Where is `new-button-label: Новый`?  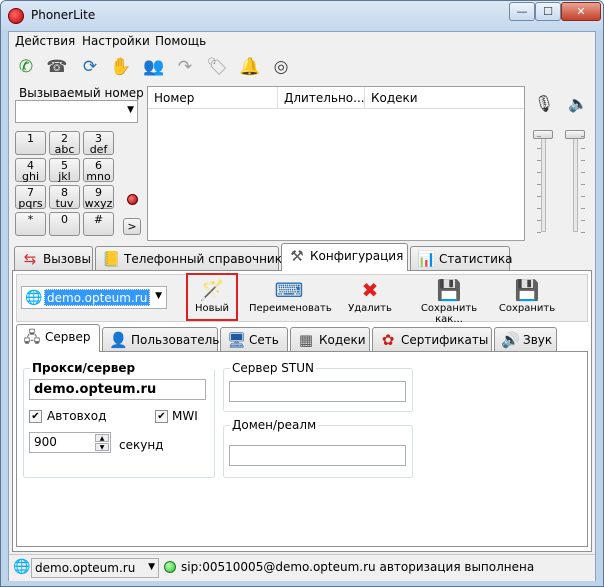
new-button-label: Новый is located at coordinates (212, 308).